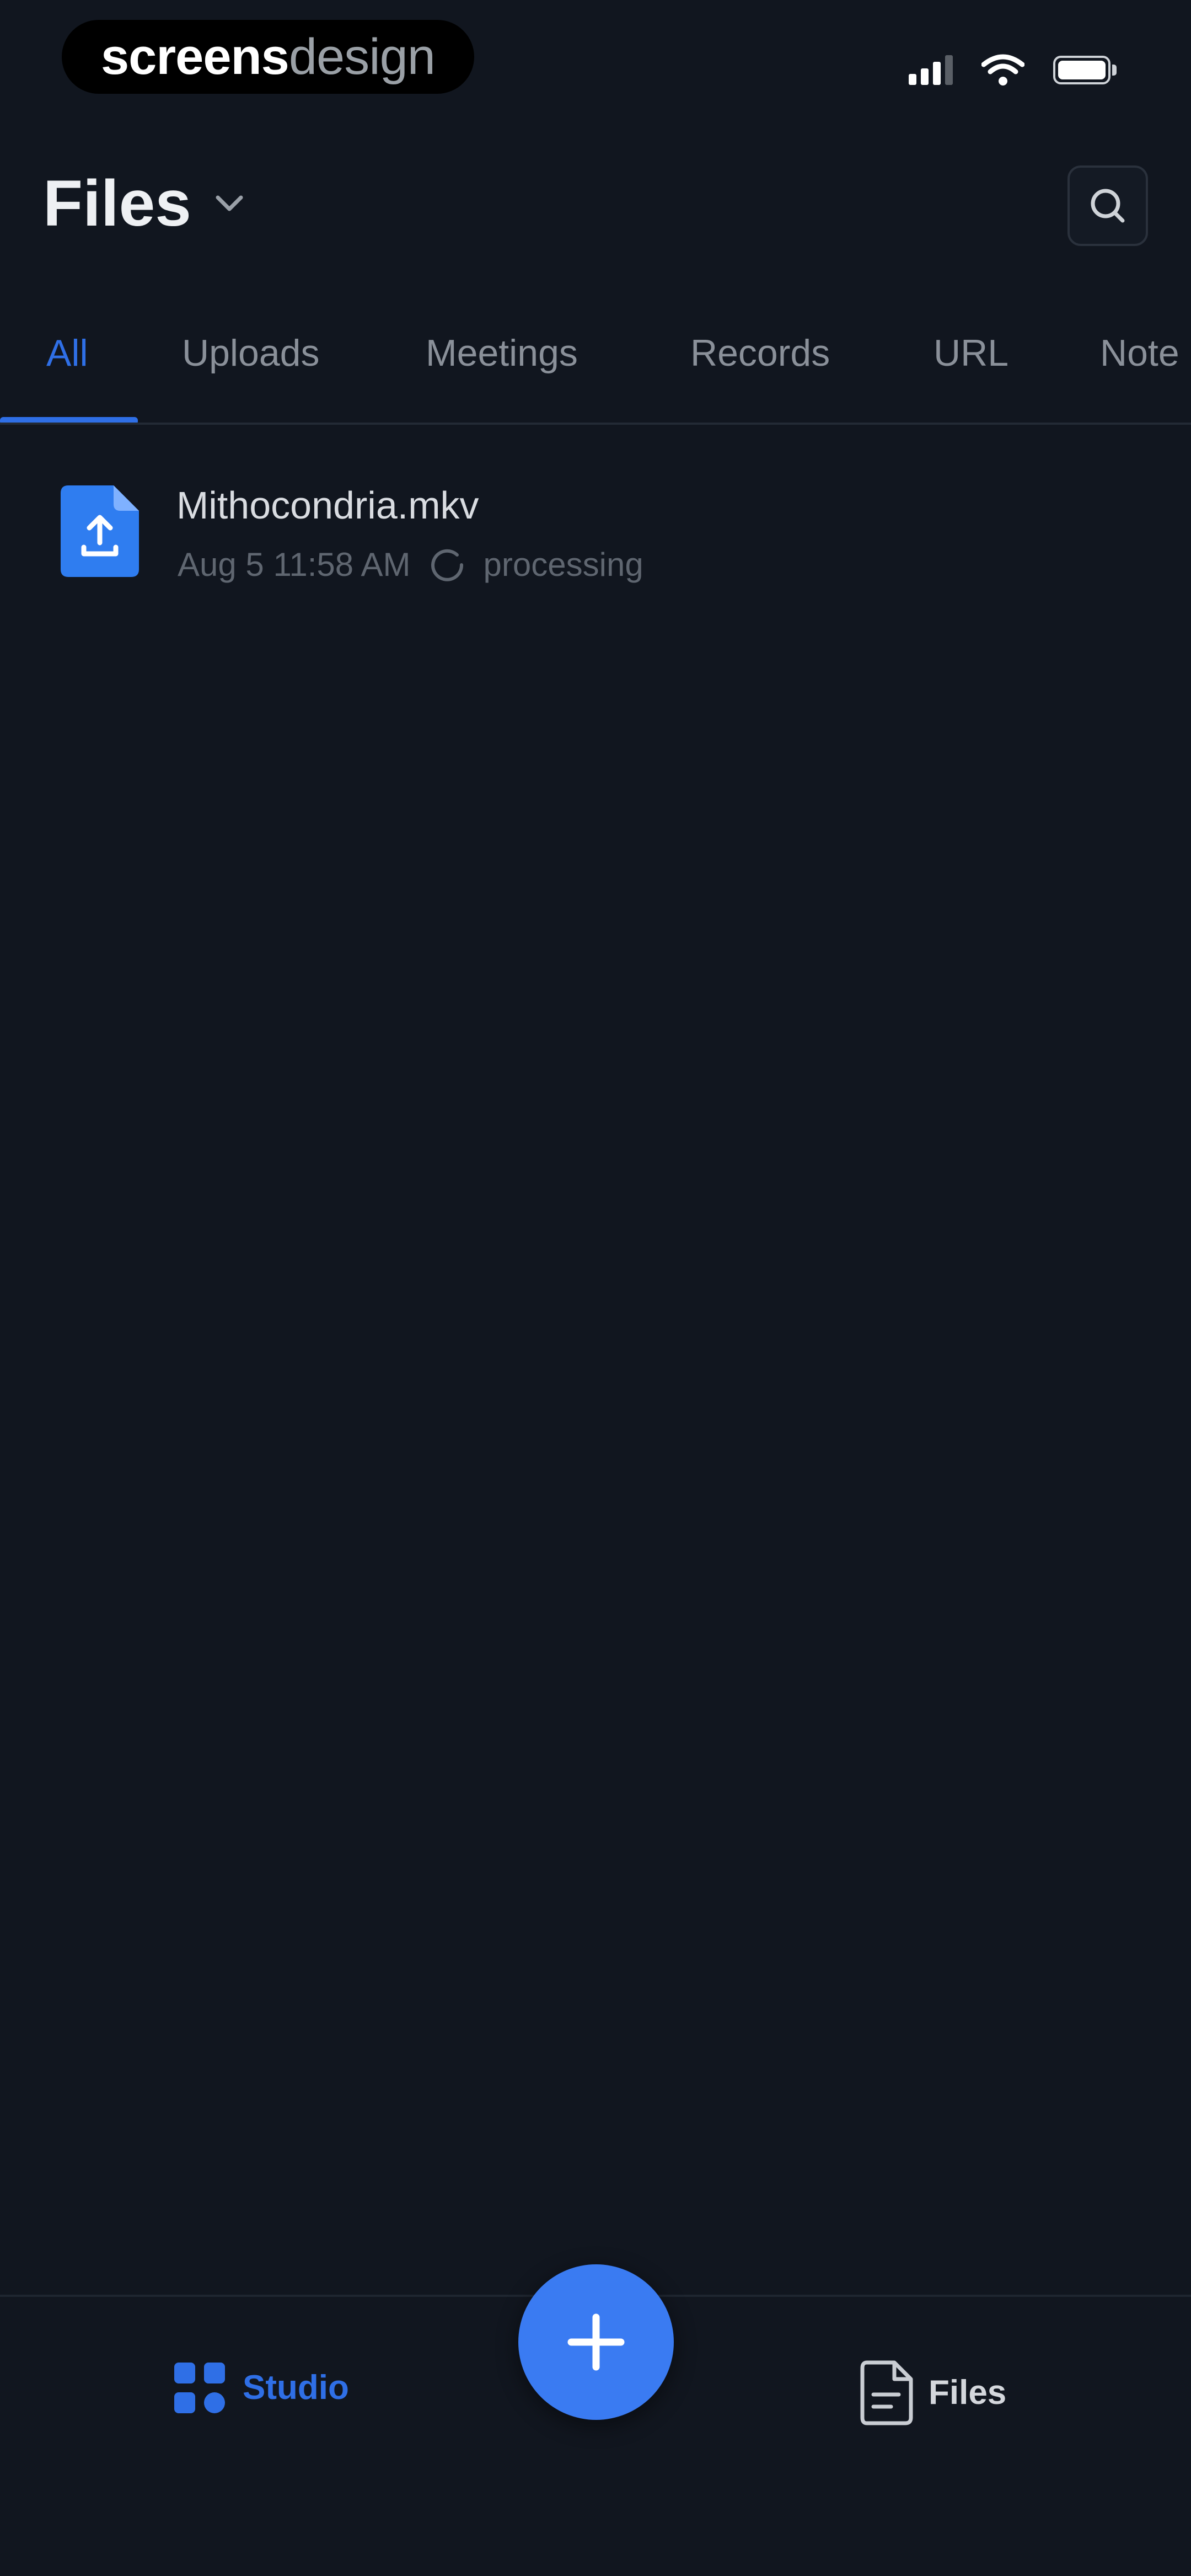  Describe the element at coordinates (968, 2393) in the screenshot. I see `nav-files-label: Files` at that location.